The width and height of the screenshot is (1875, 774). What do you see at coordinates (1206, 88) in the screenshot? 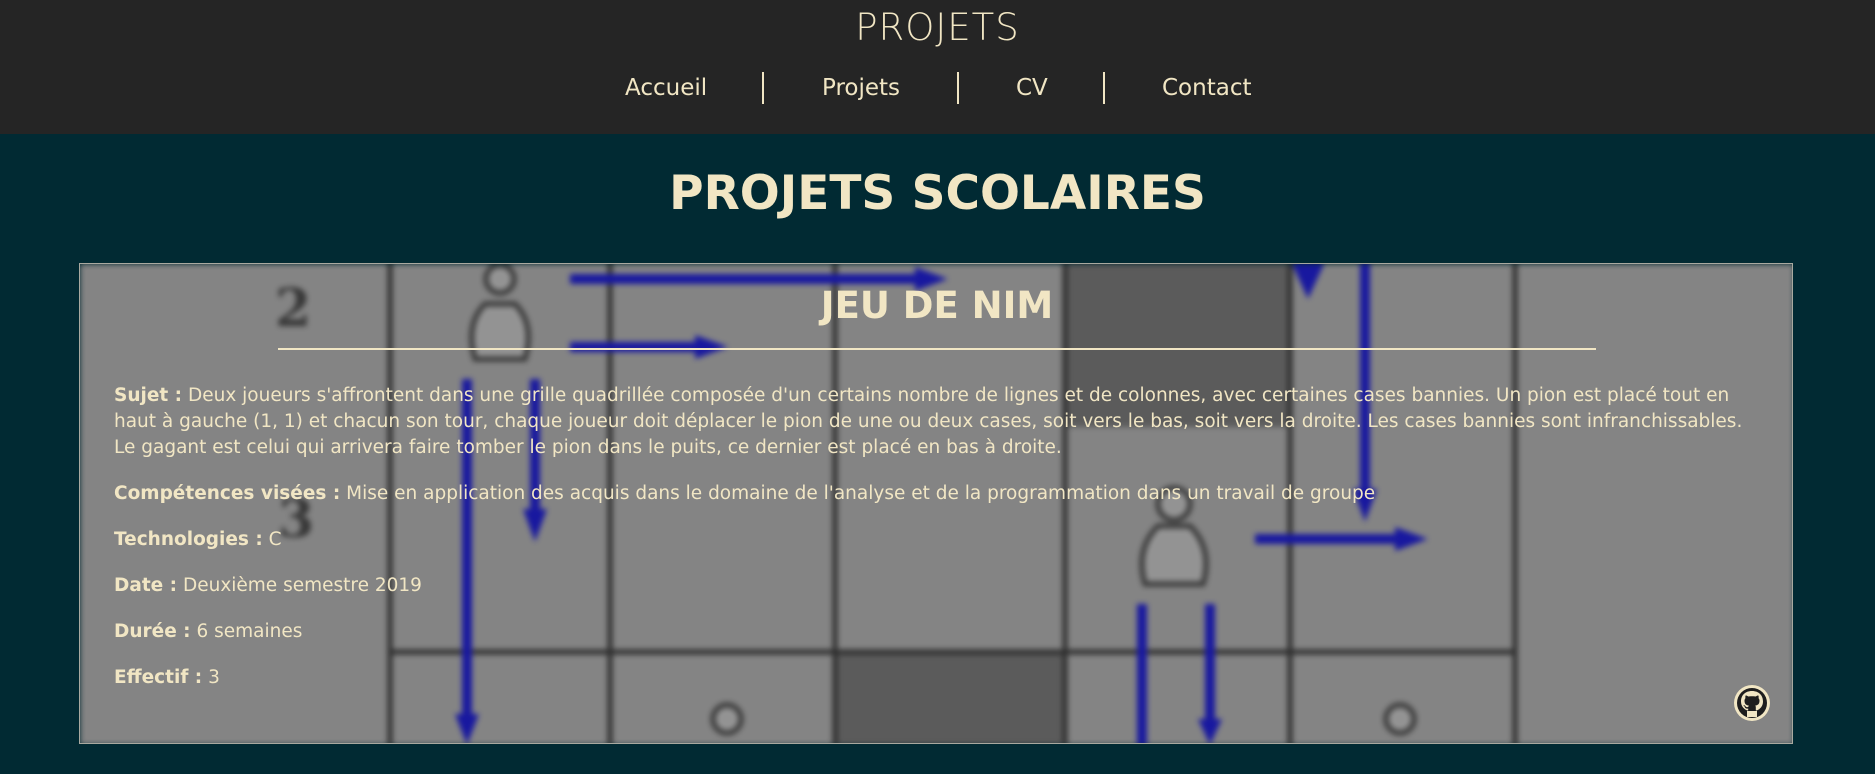
I see `nav-contact: Contact` at bounding box center [1206, 88].